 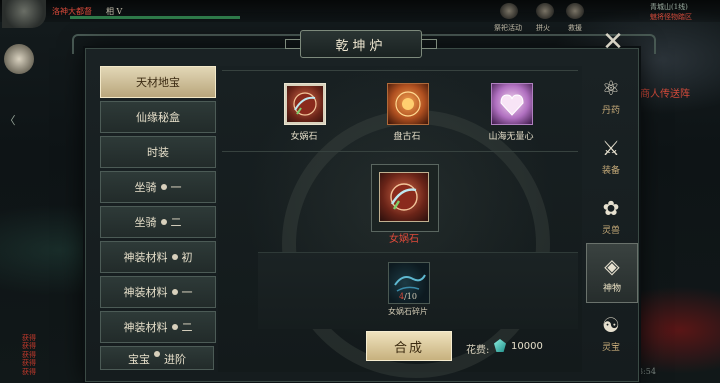 I want to click on cost-label: 花费:, so click(x=478, y=350).